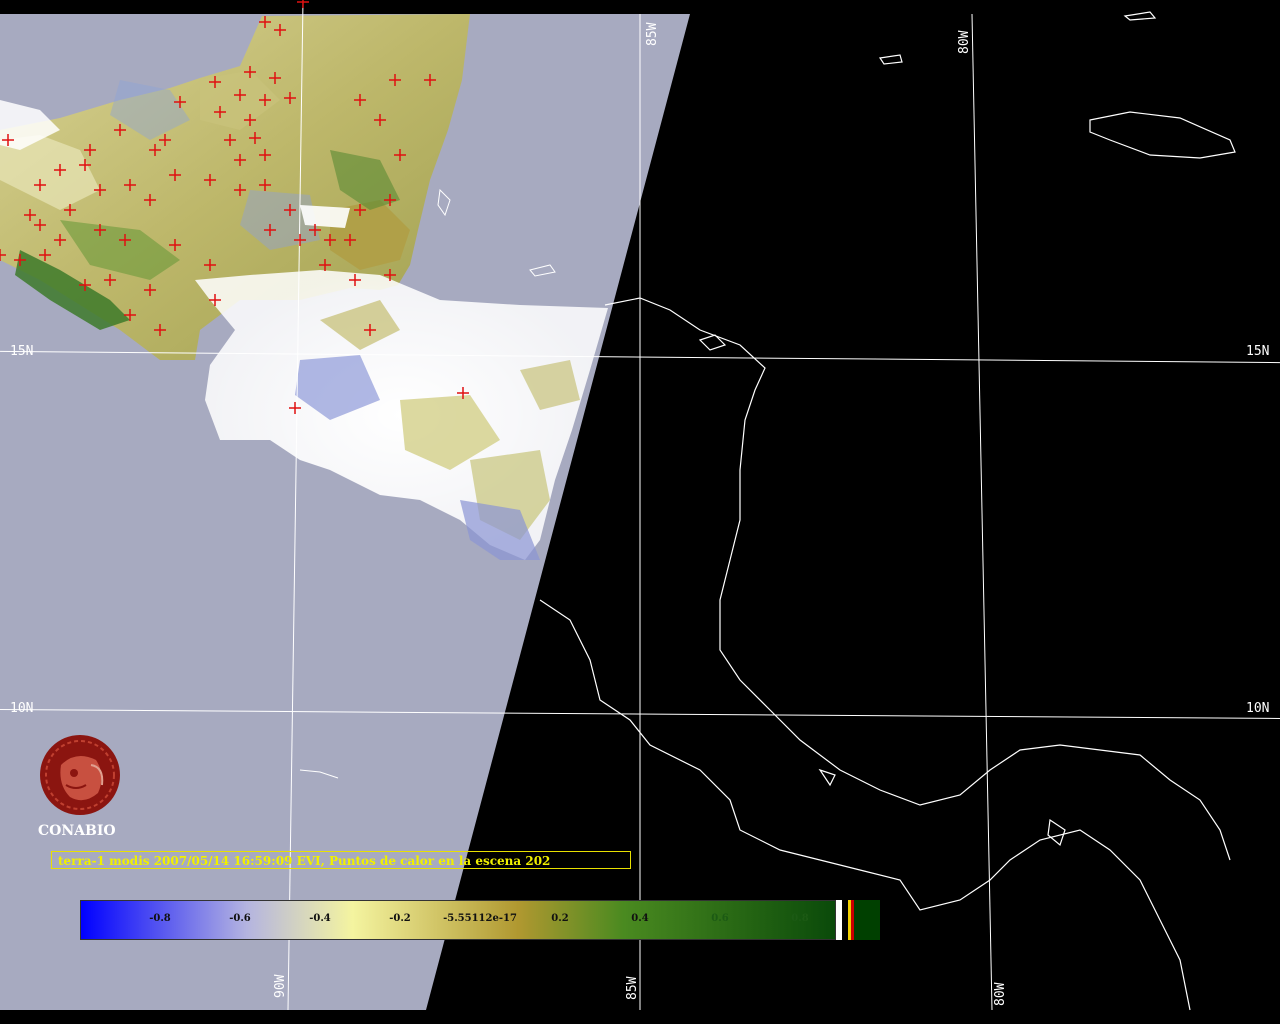 This screenshot has height=1024, width=1280. Describe the element at coordinates (632, 988) in the screenshot. I see `lon-label-85w-bottom: 85W` at that location.